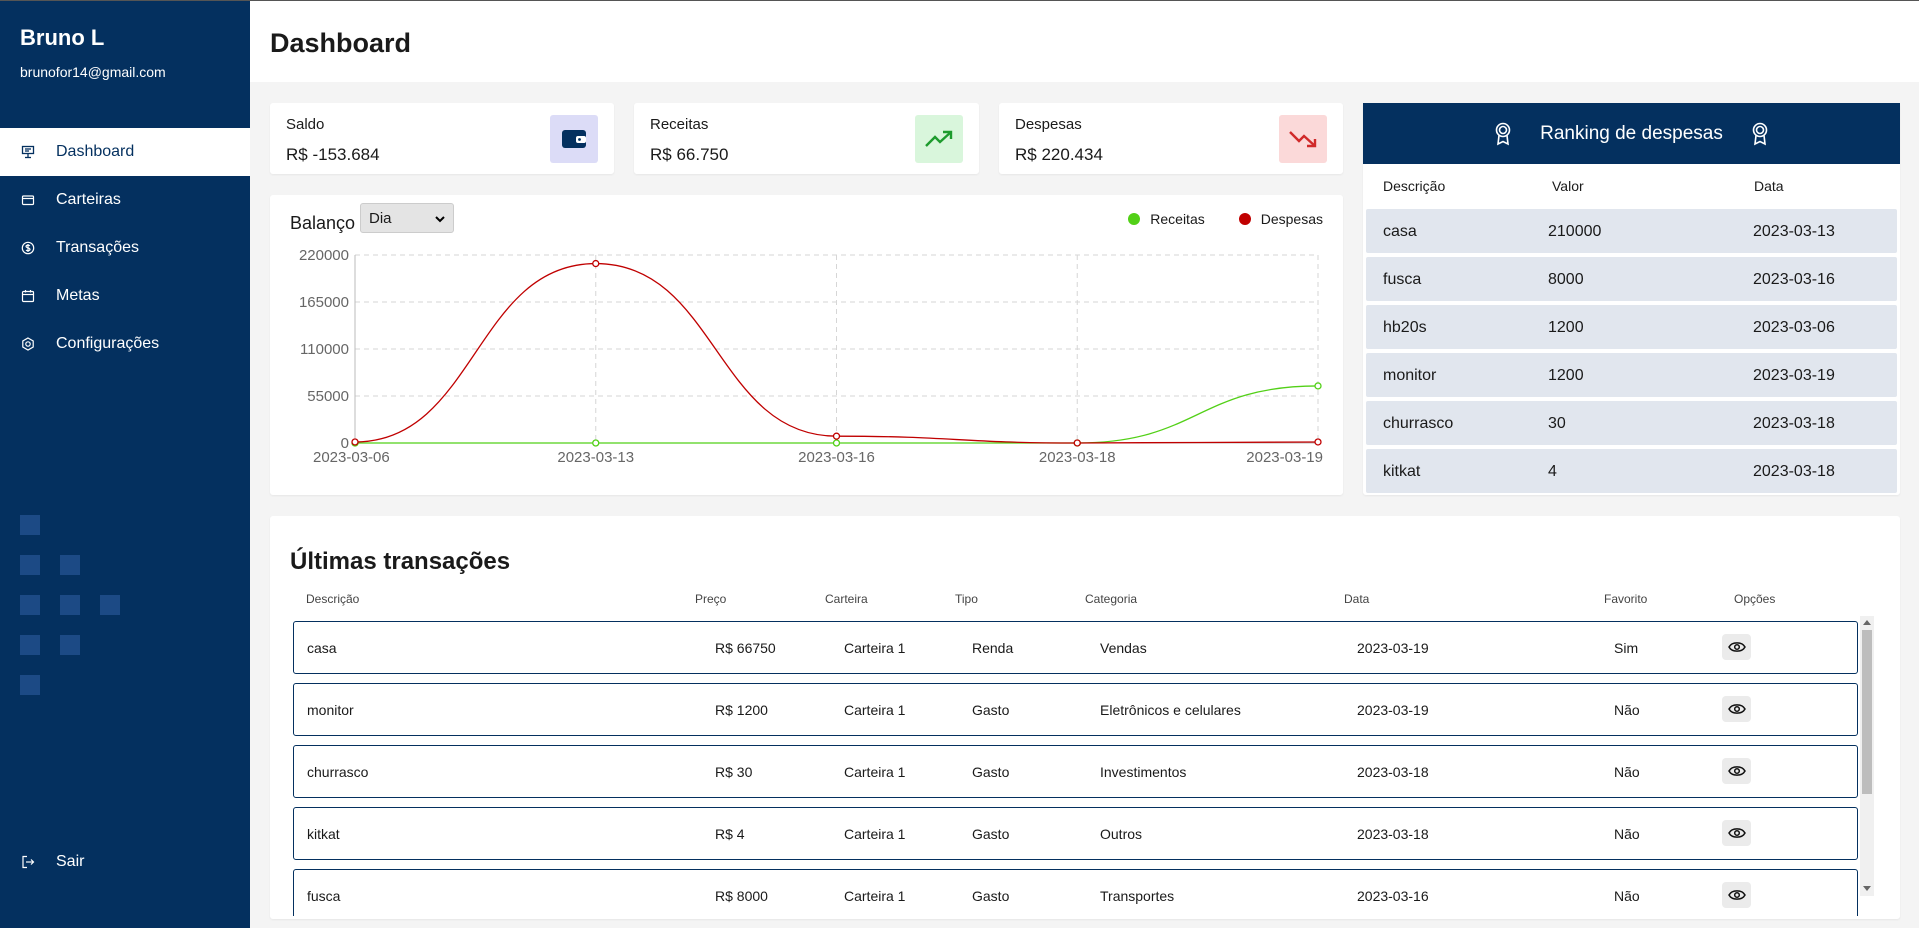  I want to click on user-email: brunofor14@gmail.com, so click(93, 72).